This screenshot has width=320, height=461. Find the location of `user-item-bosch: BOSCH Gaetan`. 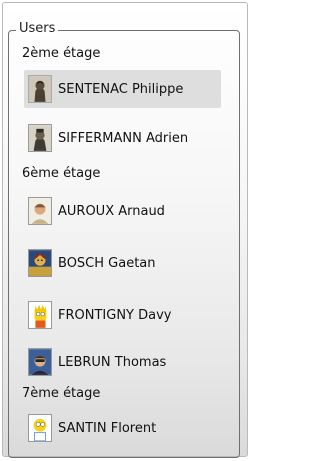

user-item-bosch: BOSCH Gaetan is located at coordinates (122, 263).